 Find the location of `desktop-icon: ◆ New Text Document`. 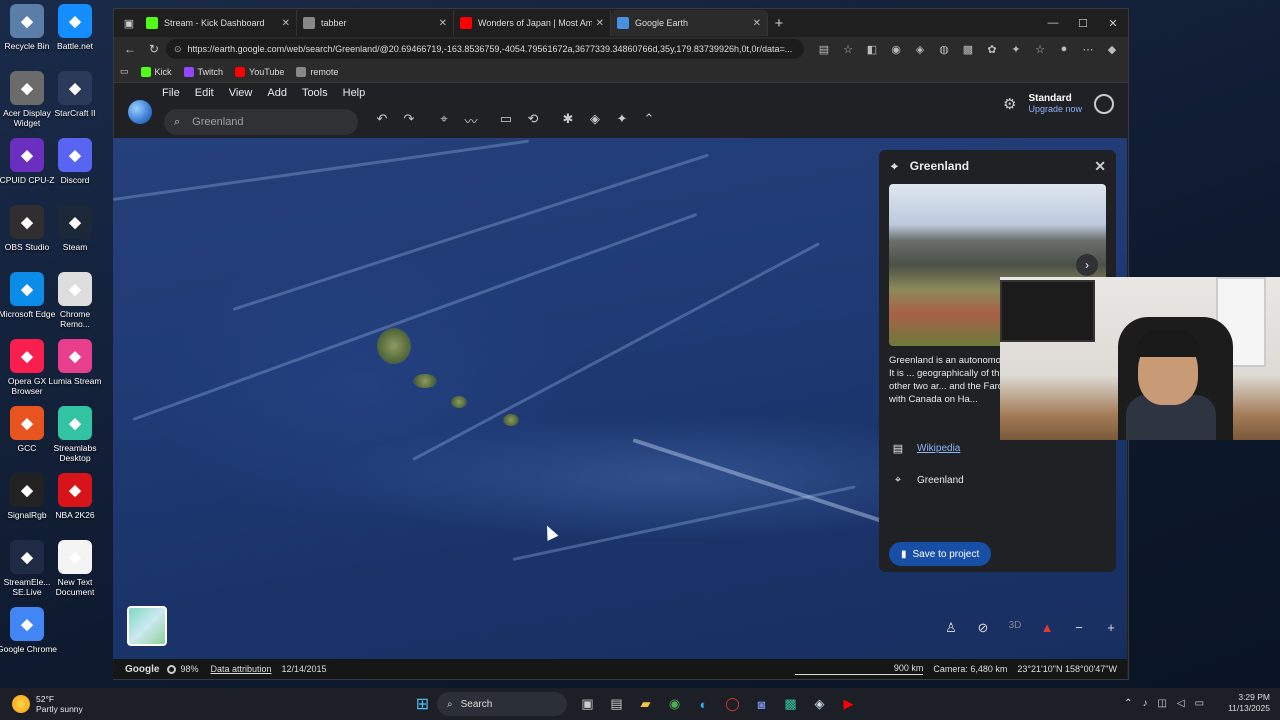

desktop-icon: ◆ New Text Document is located at coordinates (75, 568).